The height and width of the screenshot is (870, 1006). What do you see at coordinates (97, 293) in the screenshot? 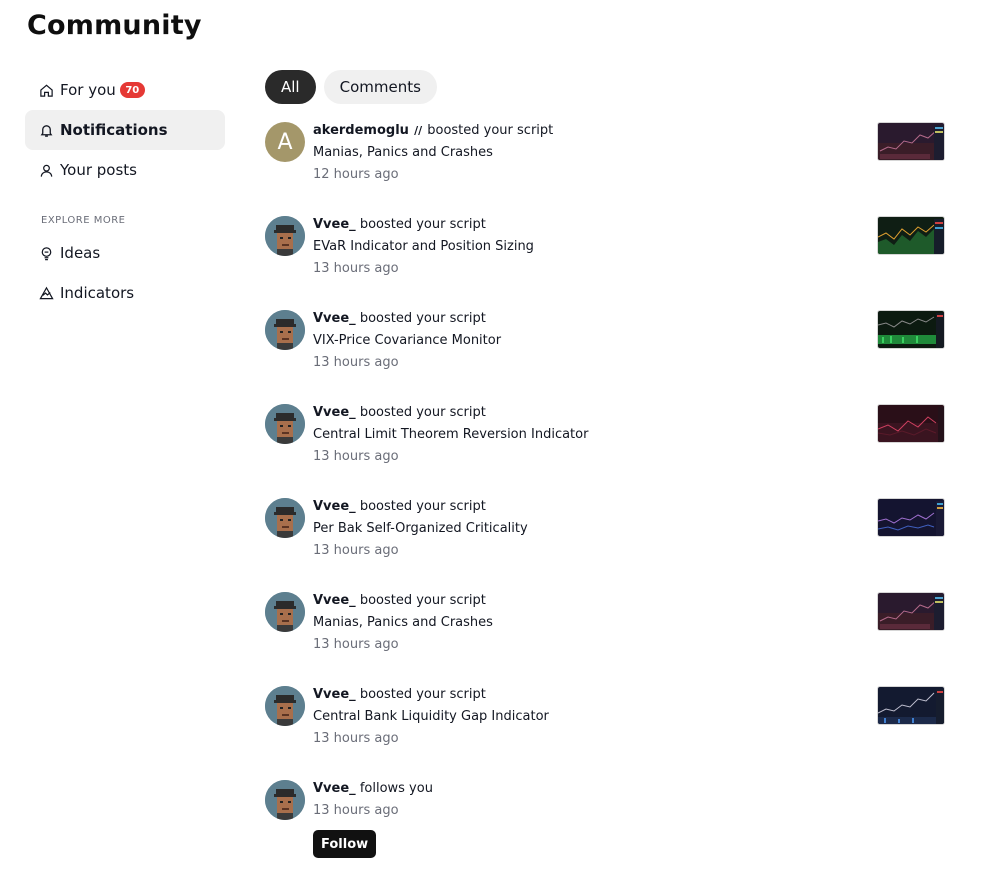
I see `sidebar-item-label: Indicators` at bounding box center [97, 293].